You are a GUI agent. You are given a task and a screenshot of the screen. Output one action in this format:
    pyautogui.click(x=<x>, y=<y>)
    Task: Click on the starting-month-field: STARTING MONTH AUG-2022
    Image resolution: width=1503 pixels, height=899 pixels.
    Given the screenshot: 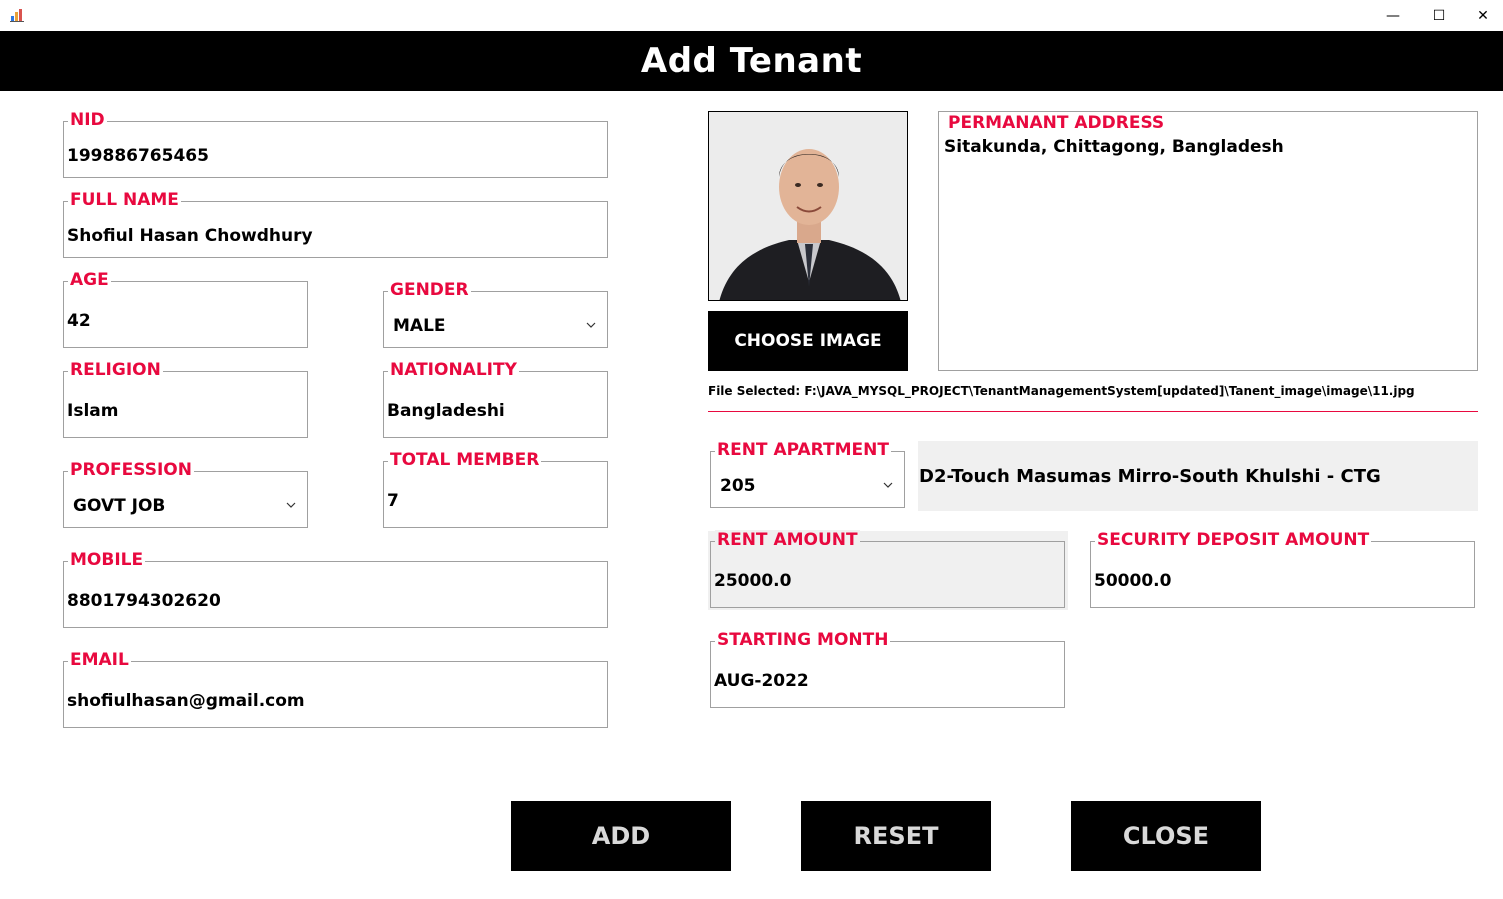 What is the action you would take?
    pyautogui.click(x=887, y=669)
    